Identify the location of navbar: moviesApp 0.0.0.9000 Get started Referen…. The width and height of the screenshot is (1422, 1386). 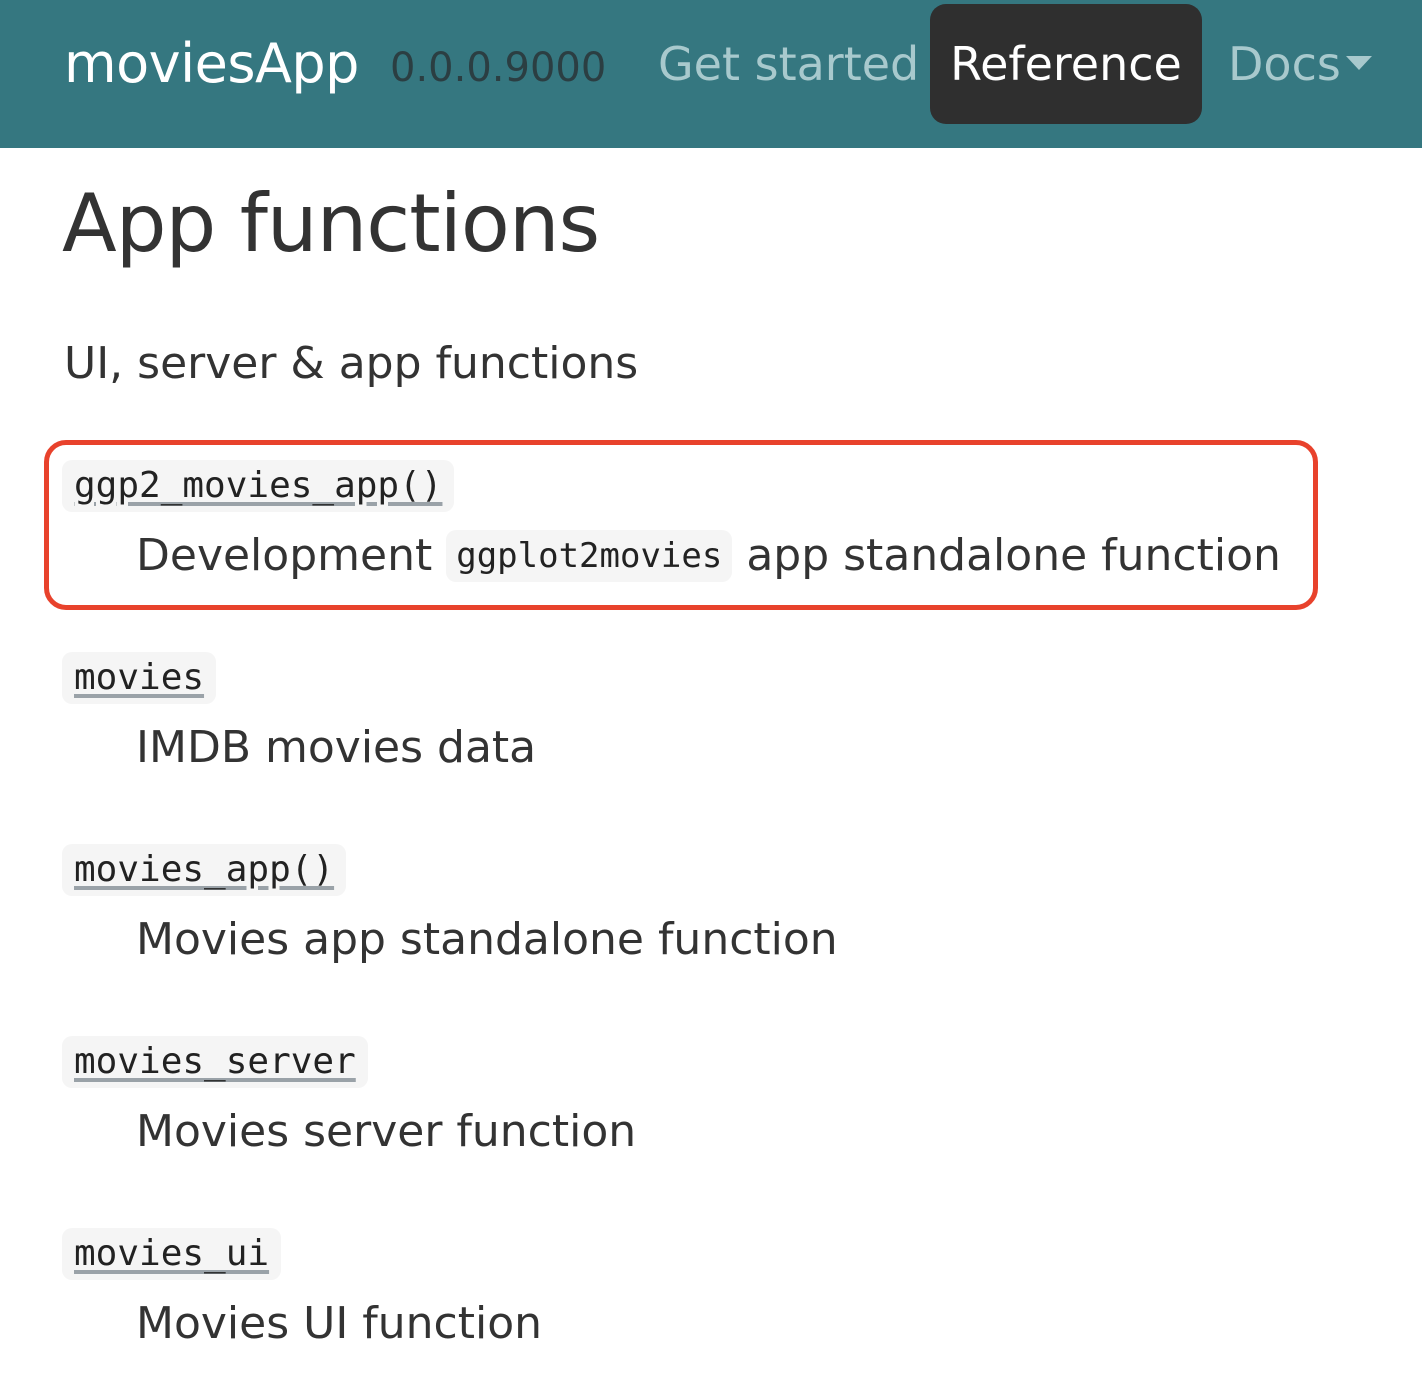
(711, 74).